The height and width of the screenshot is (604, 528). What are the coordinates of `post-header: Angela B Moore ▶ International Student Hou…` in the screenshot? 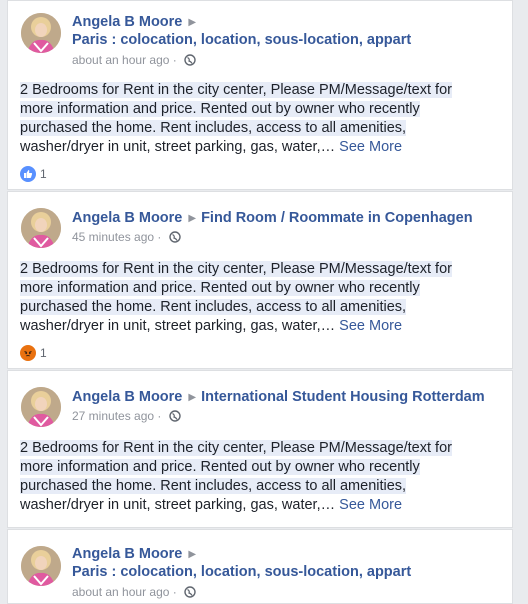 It's located at (278, 397).